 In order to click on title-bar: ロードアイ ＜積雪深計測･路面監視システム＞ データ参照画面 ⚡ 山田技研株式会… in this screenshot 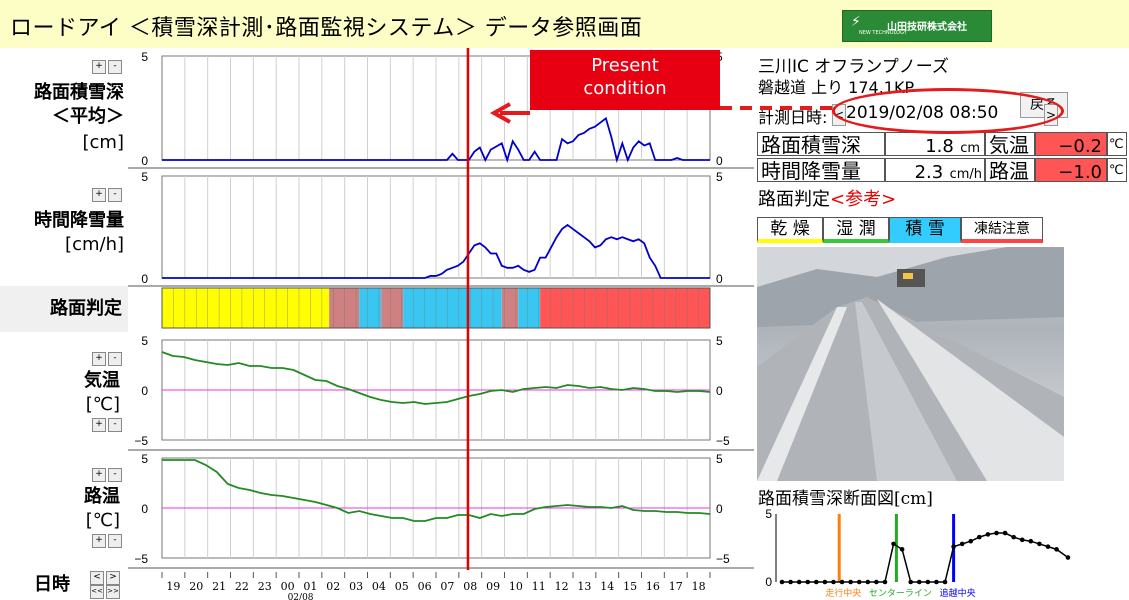, I will do `click(564, 24)`.